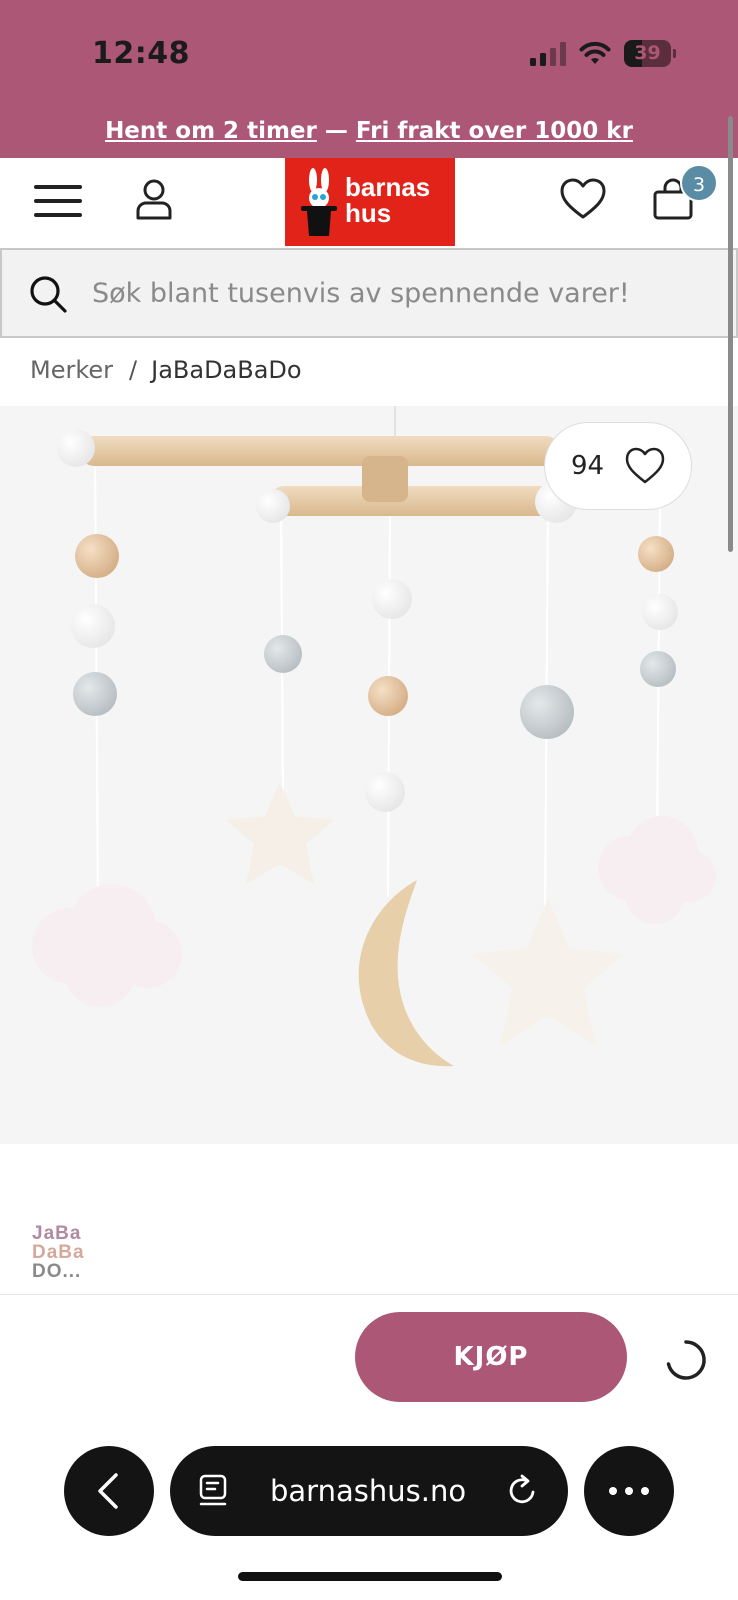 The height and width of the screenshot is (1600, 738). I want to click on search-bar, so click(369, 293).